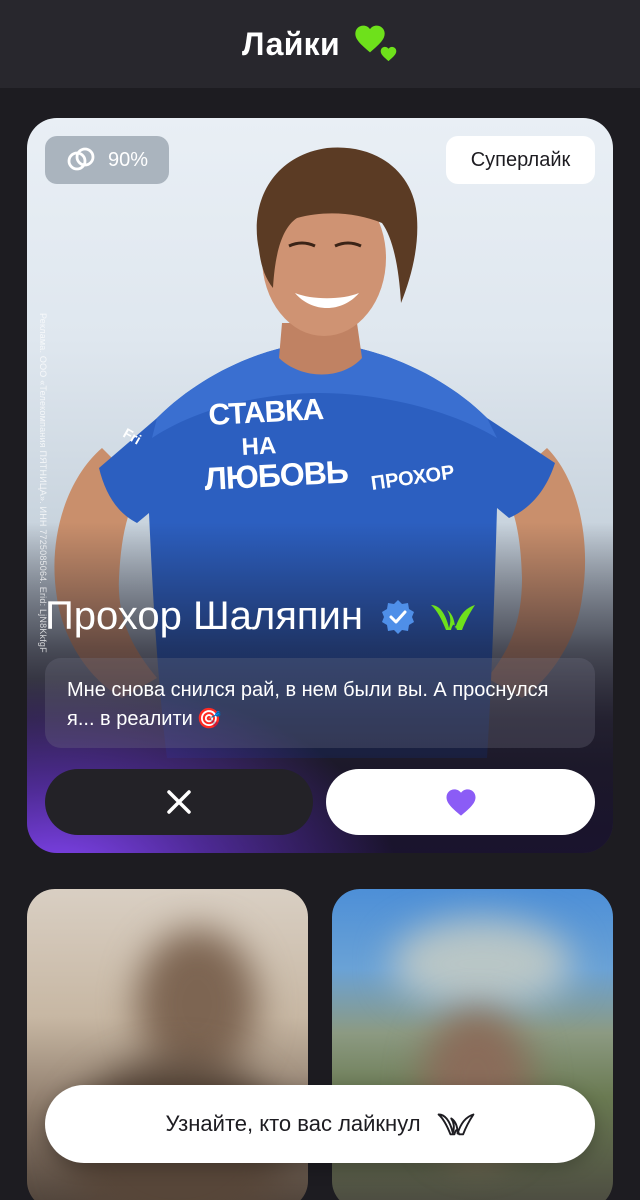  Describe the element at coordinates (197, 1004) in the screenshot. I see `blurred-figure` at that location.